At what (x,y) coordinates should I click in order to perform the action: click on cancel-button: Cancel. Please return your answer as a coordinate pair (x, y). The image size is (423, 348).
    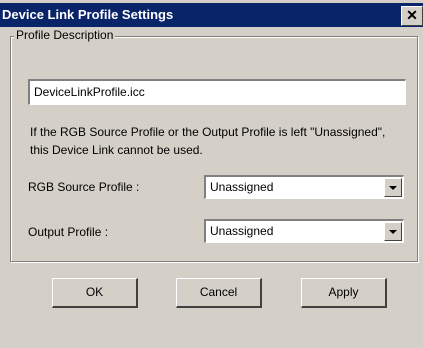
    Looking at the image, I should click on (219, 293).